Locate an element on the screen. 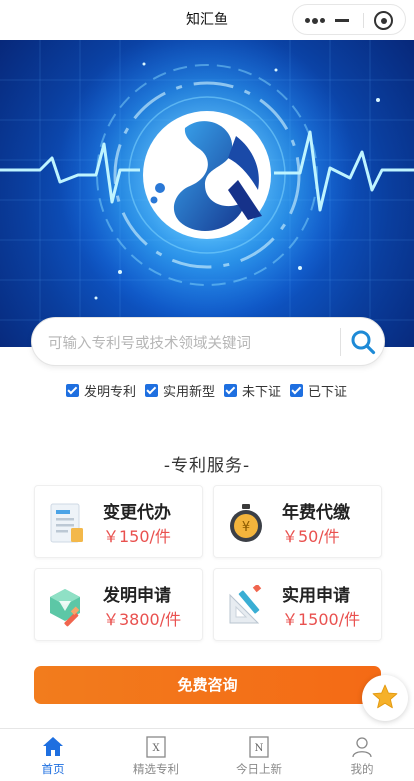 The width and height of the screenshot is (414, 781). filter-label: 未下证 is located at coordinates (262, 392).